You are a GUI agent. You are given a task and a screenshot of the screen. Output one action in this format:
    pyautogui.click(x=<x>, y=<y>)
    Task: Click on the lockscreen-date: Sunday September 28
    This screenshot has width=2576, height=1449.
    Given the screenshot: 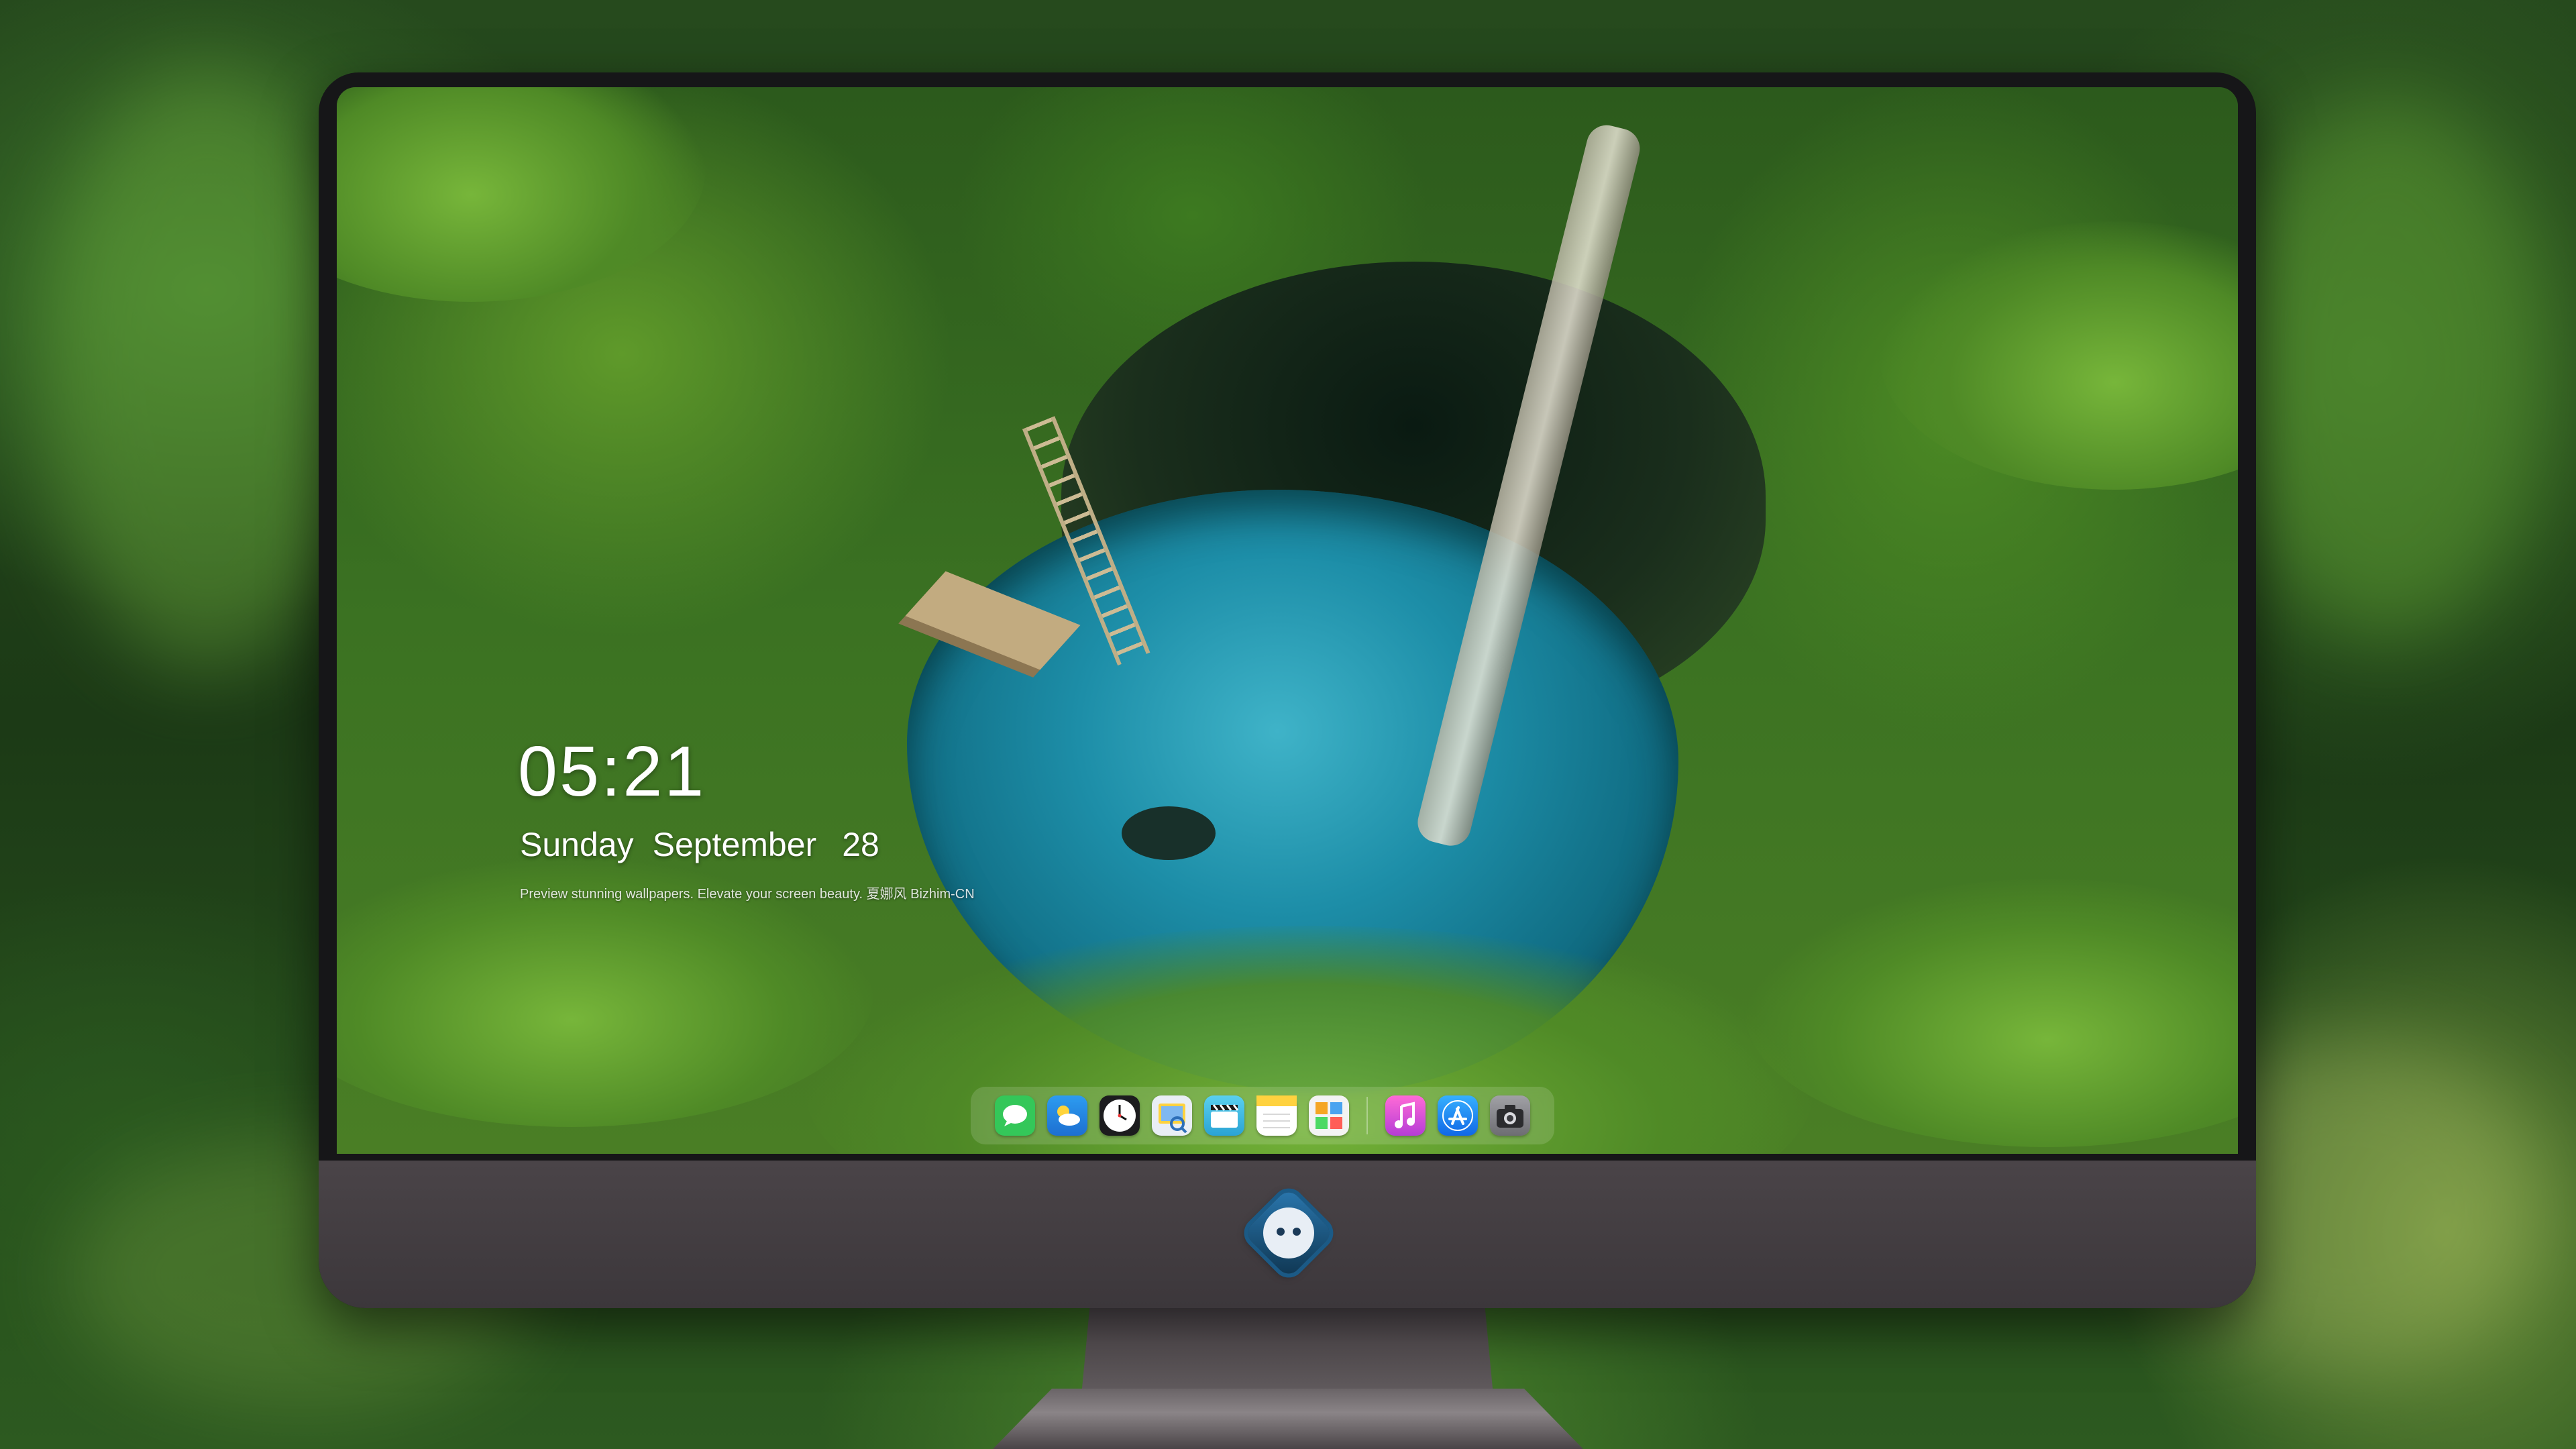 What is the action you would take?
    pyautogui.click(x=709, y=844)
    